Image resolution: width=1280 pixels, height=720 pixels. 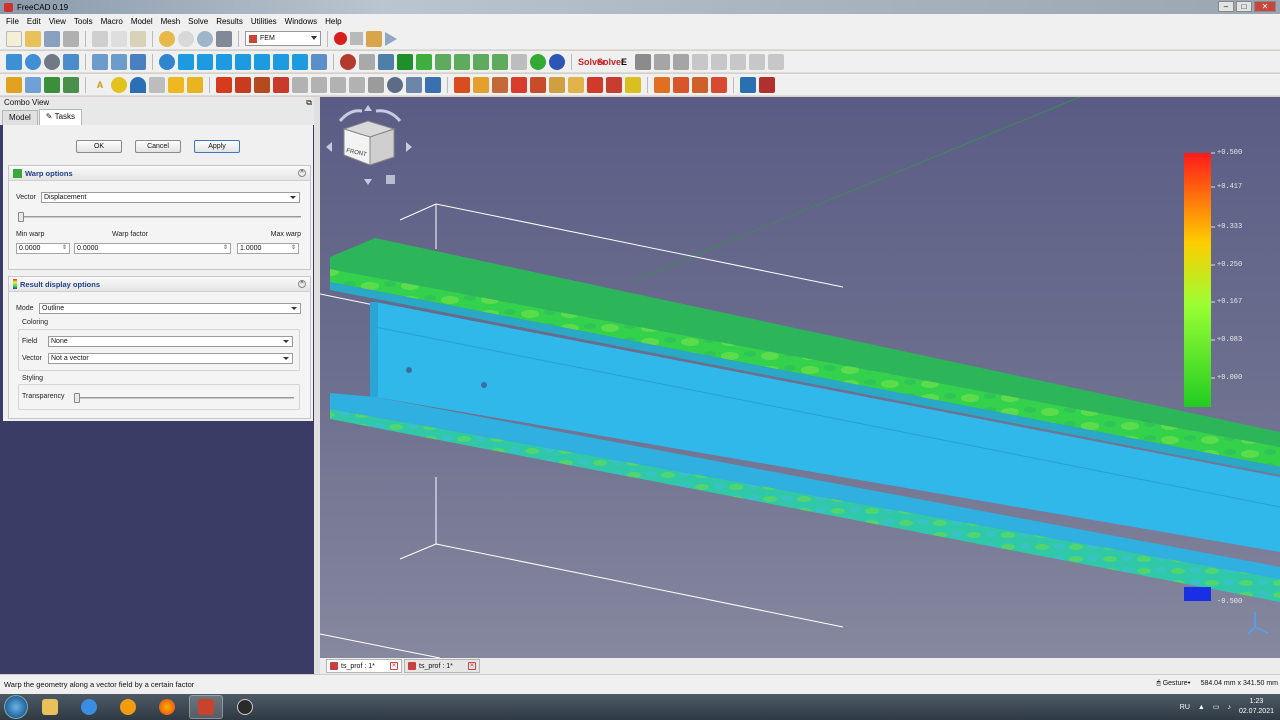 I want to click on menu-model: Model, so click(x=142, y=21).